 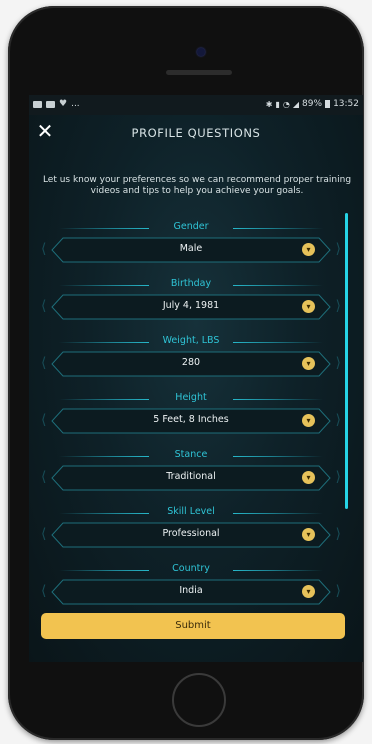 What do you see at coordinates (286, 104) in the screenshot?
I see `wifi-icon: ◔` at bounding box center [286, 104].